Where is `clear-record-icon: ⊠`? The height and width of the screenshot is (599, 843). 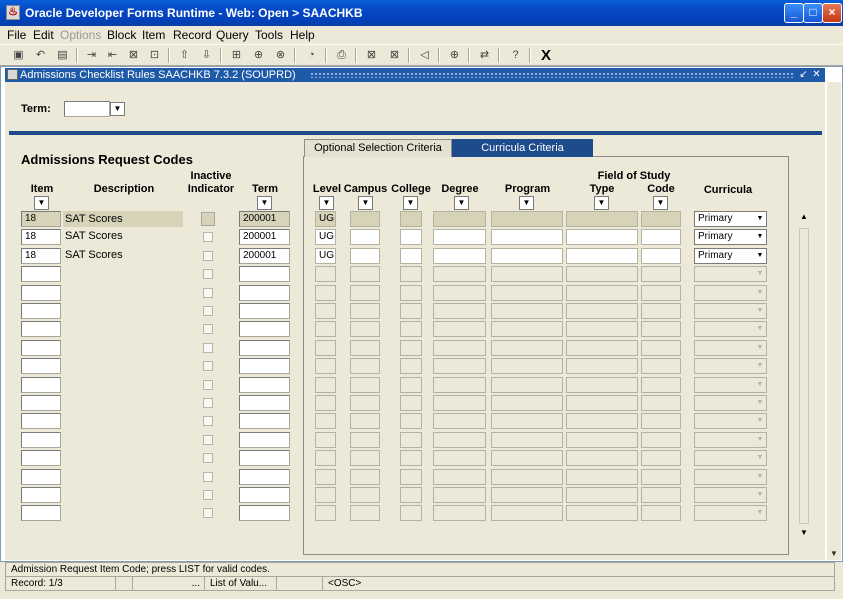
clear-record-icon: ⊠ is located at coordinates (133, 55).